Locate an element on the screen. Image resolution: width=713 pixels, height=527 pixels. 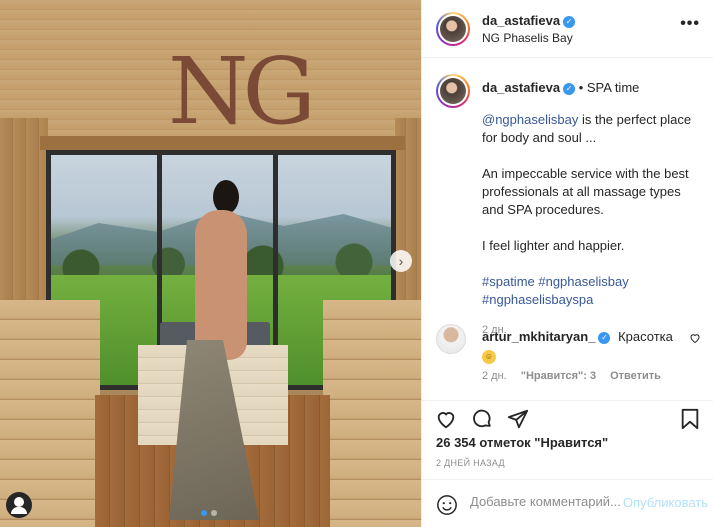
carousel-indicator is located at coordinates (209, 513).